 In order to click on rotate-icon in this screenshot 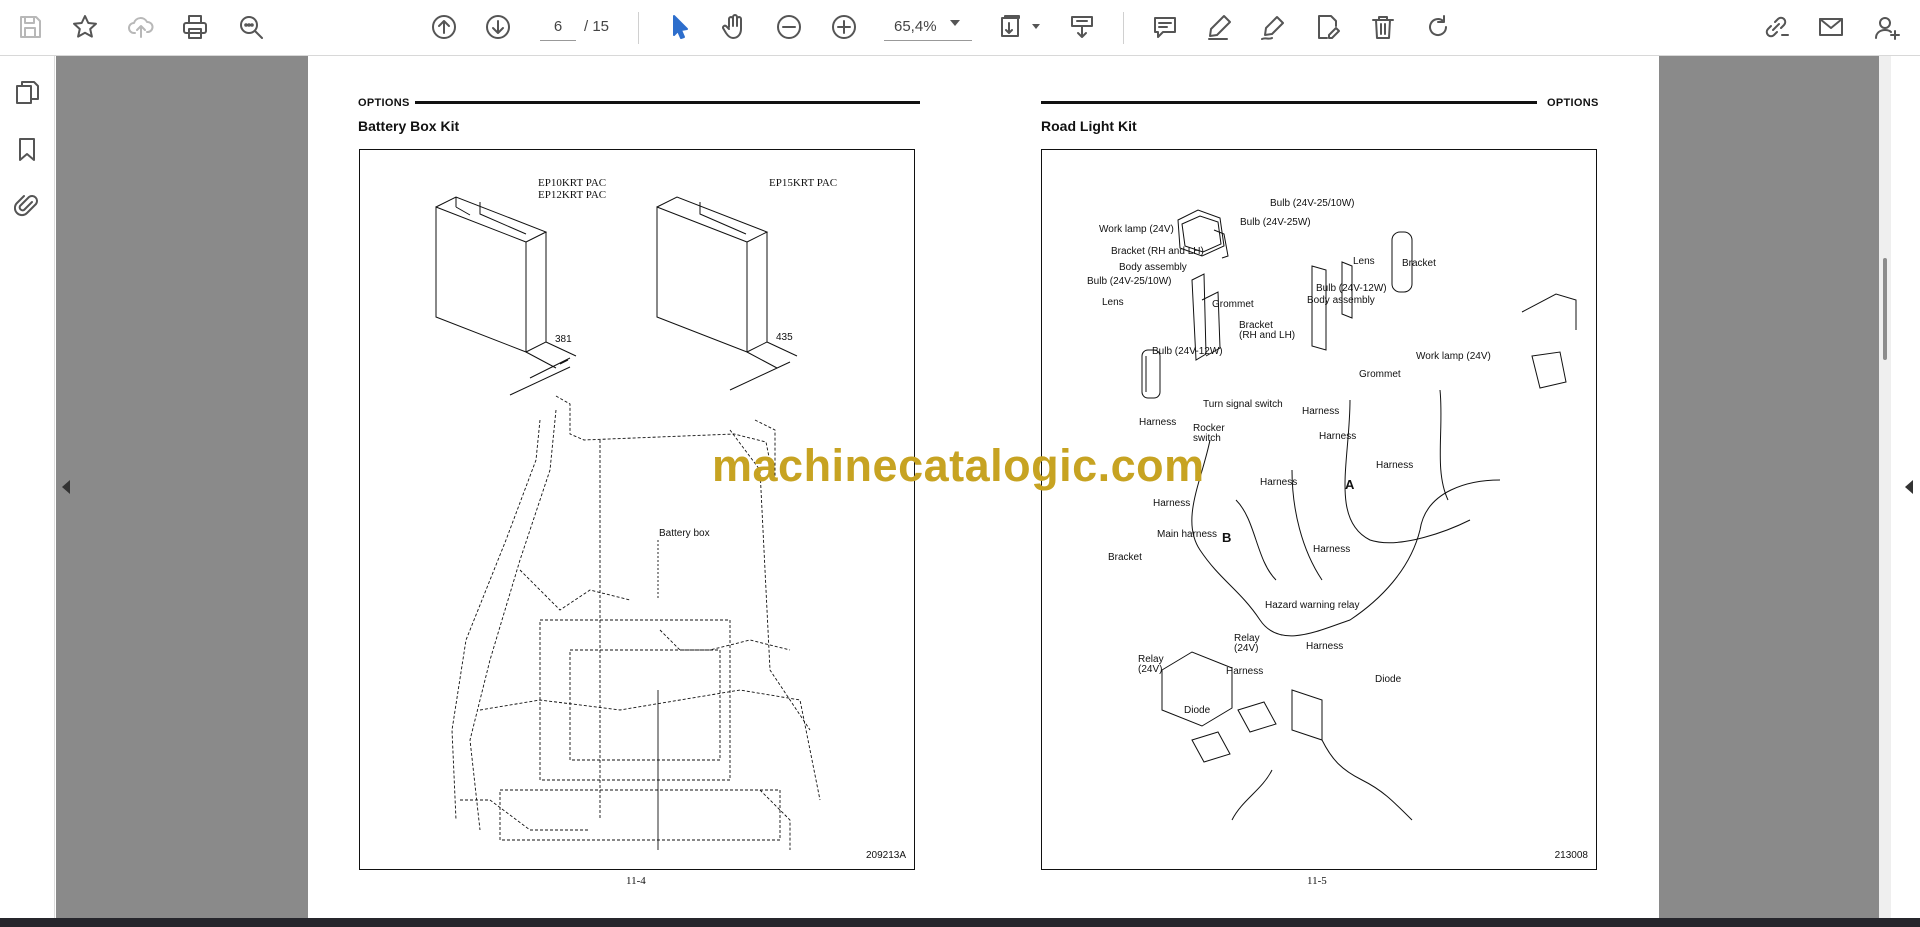, I will do `click(1438, 27)`.